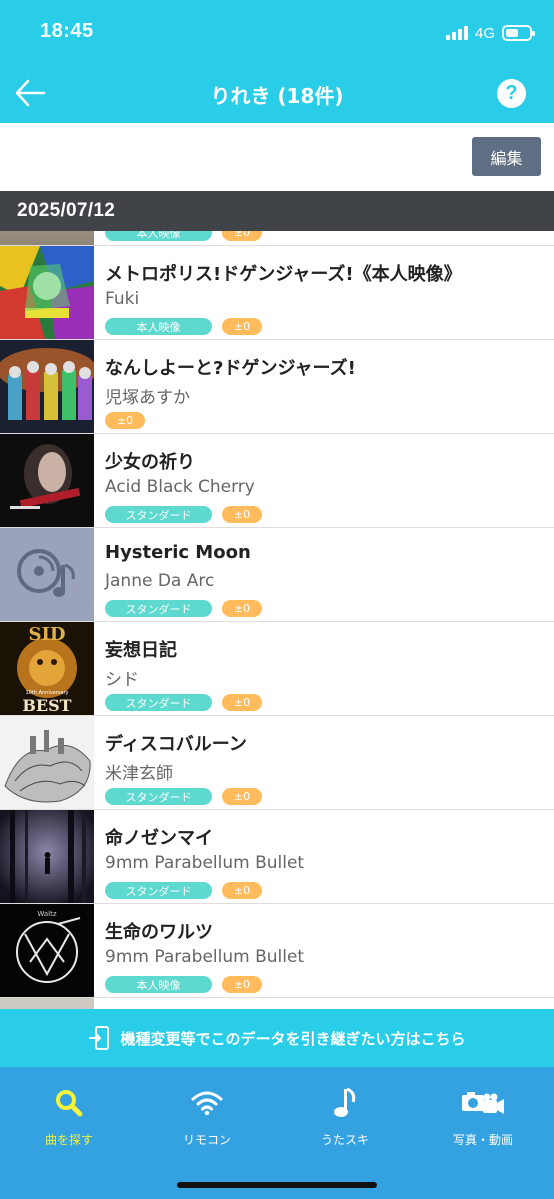  Describe the element at coordinates (484, 33) in the screenshot. I see `network-type: 4G` at that location.